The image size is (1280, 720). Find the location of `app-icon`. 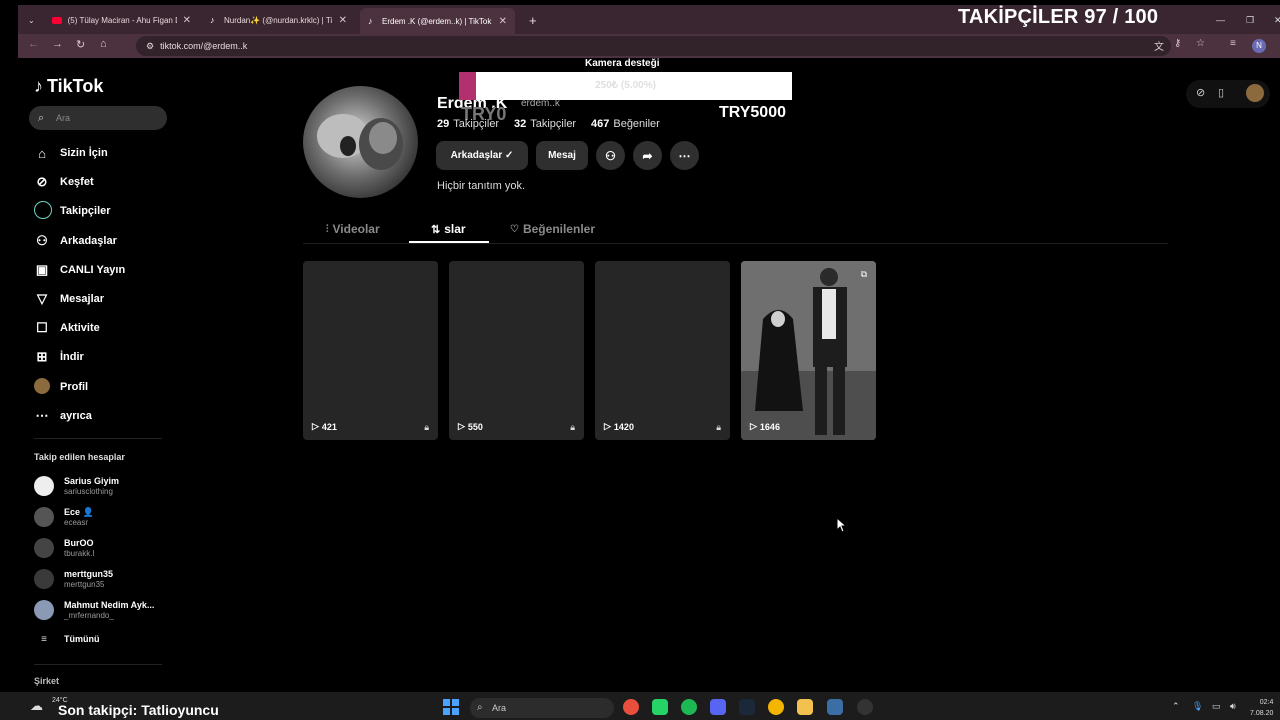

app-icon is located at coordinates (835, 707).